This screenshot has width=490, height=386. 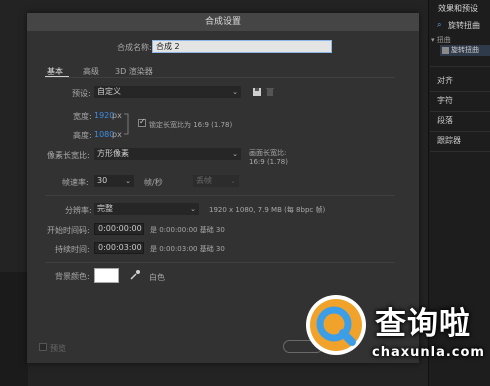 What do you see at coordinates (441, 40) in the screenshot?
I see `effects-group-distort: ▾ 扭曲` at bounding box center [441, 40].